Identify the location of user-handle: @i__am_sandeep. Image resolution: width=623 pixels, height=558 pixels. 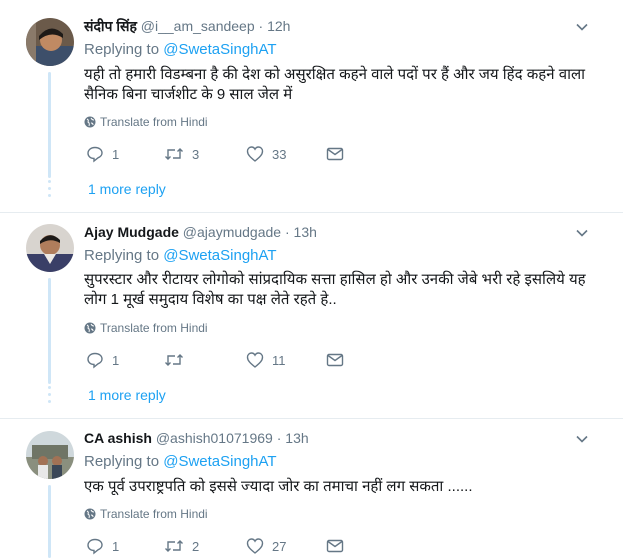
(198, 26).